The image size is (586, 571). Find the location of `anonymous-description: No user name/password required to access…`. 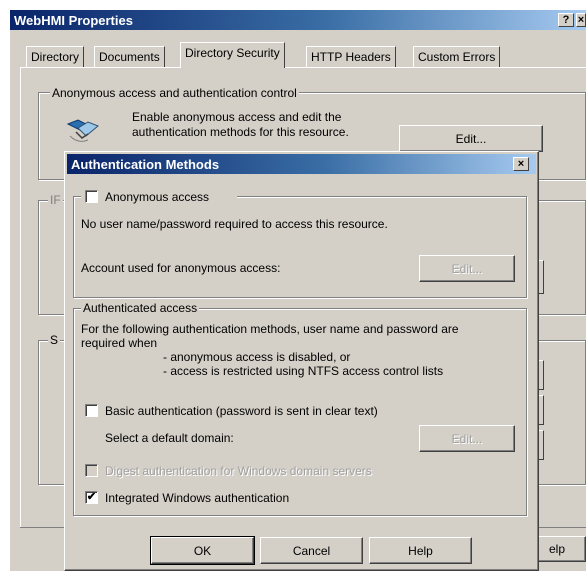

anonymous-description: No user name/password required to access… is located at coordinates (234, 224).